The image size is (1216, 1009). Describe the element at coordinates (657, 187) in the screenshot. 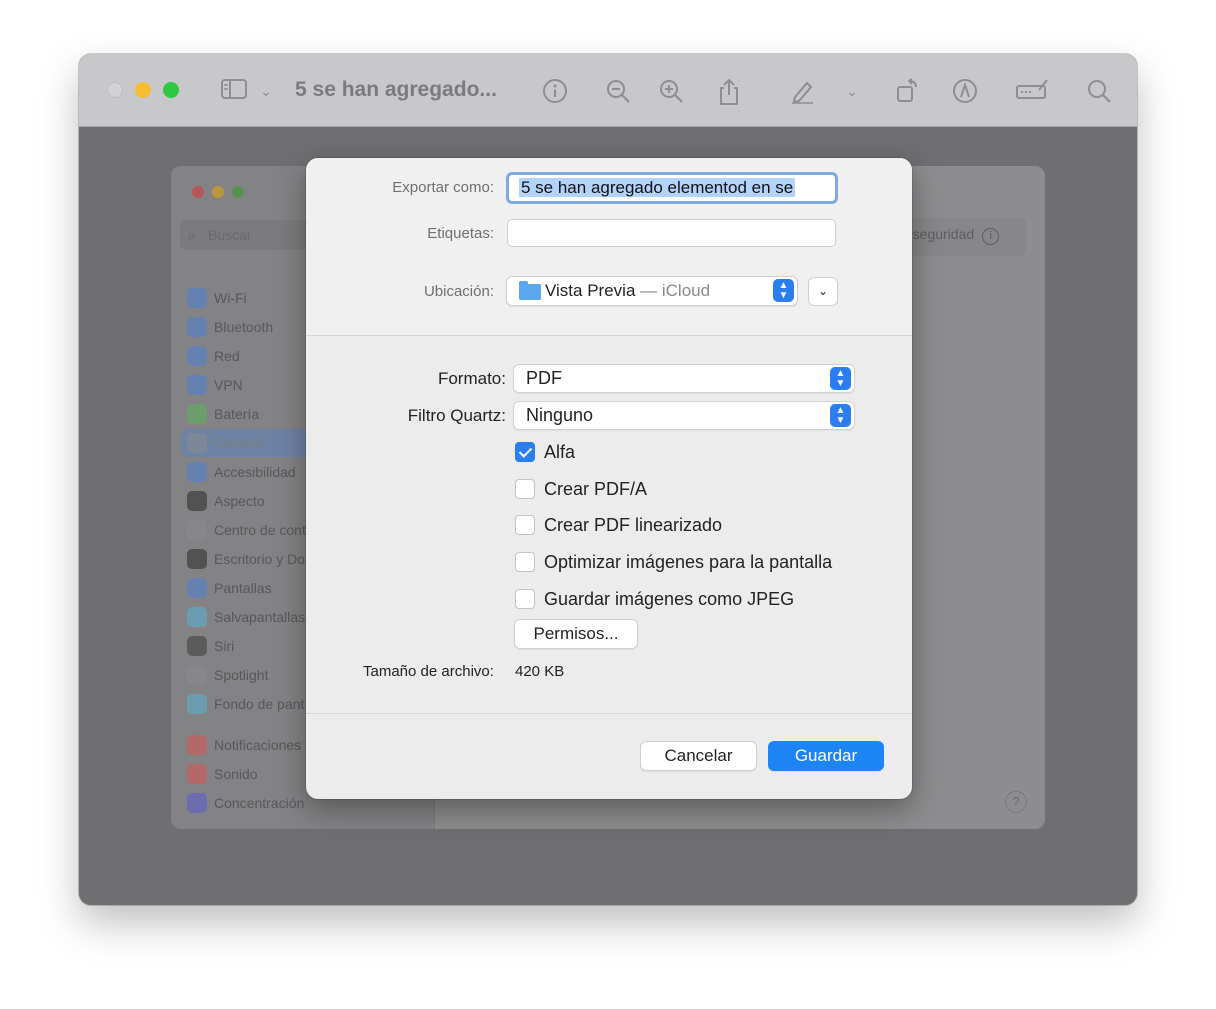

I see `export-as-value: 5 se han agregado elementod en se` at that location.